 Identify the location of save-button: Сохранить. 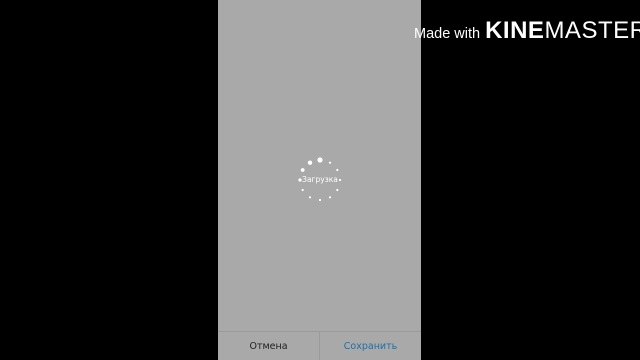
(370, 346).